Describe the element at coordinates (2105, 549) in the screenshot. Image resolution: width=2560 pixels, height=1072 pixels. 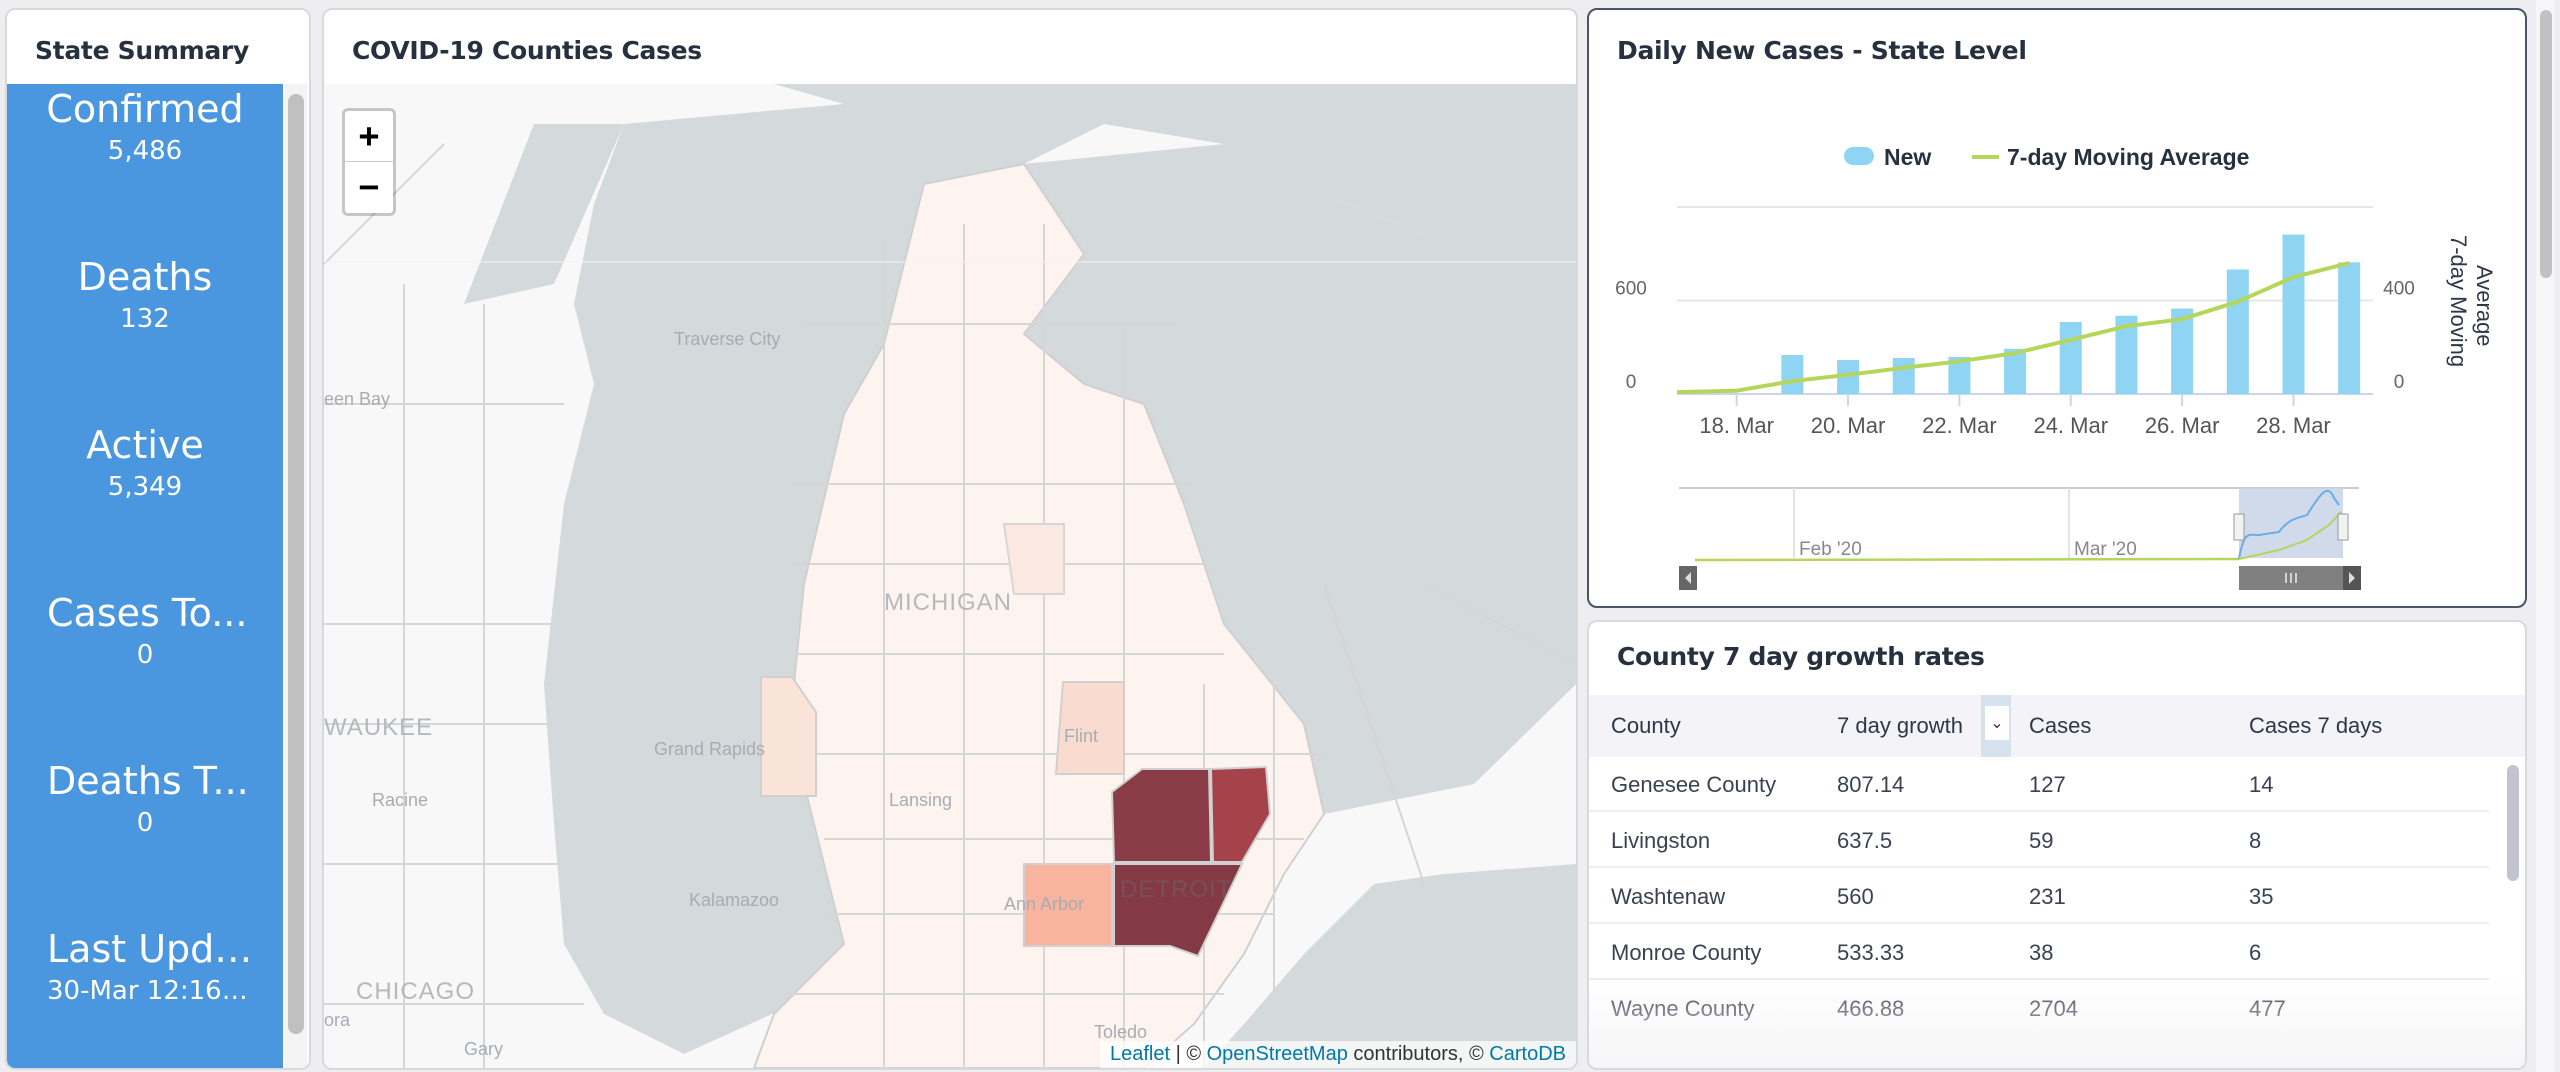
I see `navigator-label-mar: Mar '20` at that location.